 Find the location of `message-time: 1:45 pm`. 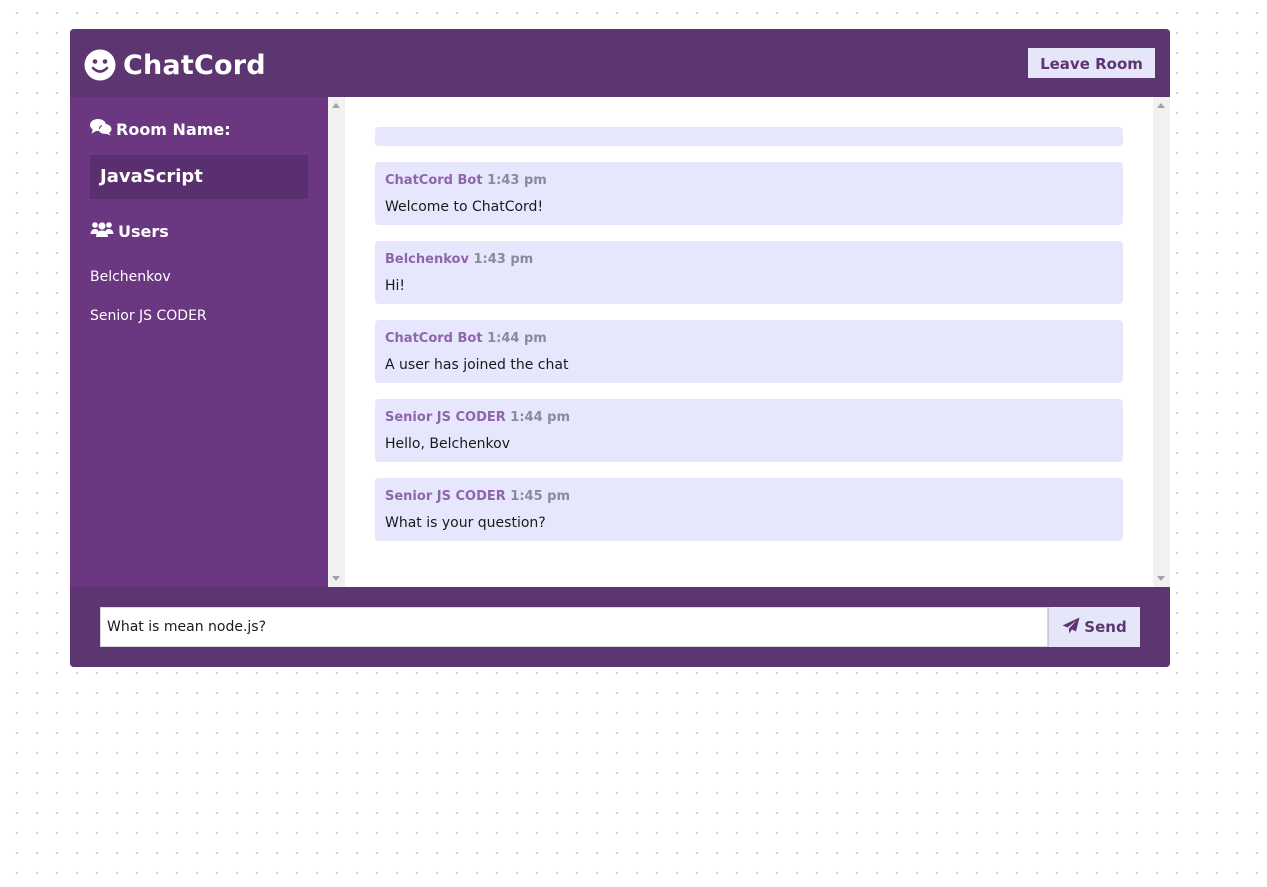

message-time: 1:45 pm is located at coordinates (540, 496).